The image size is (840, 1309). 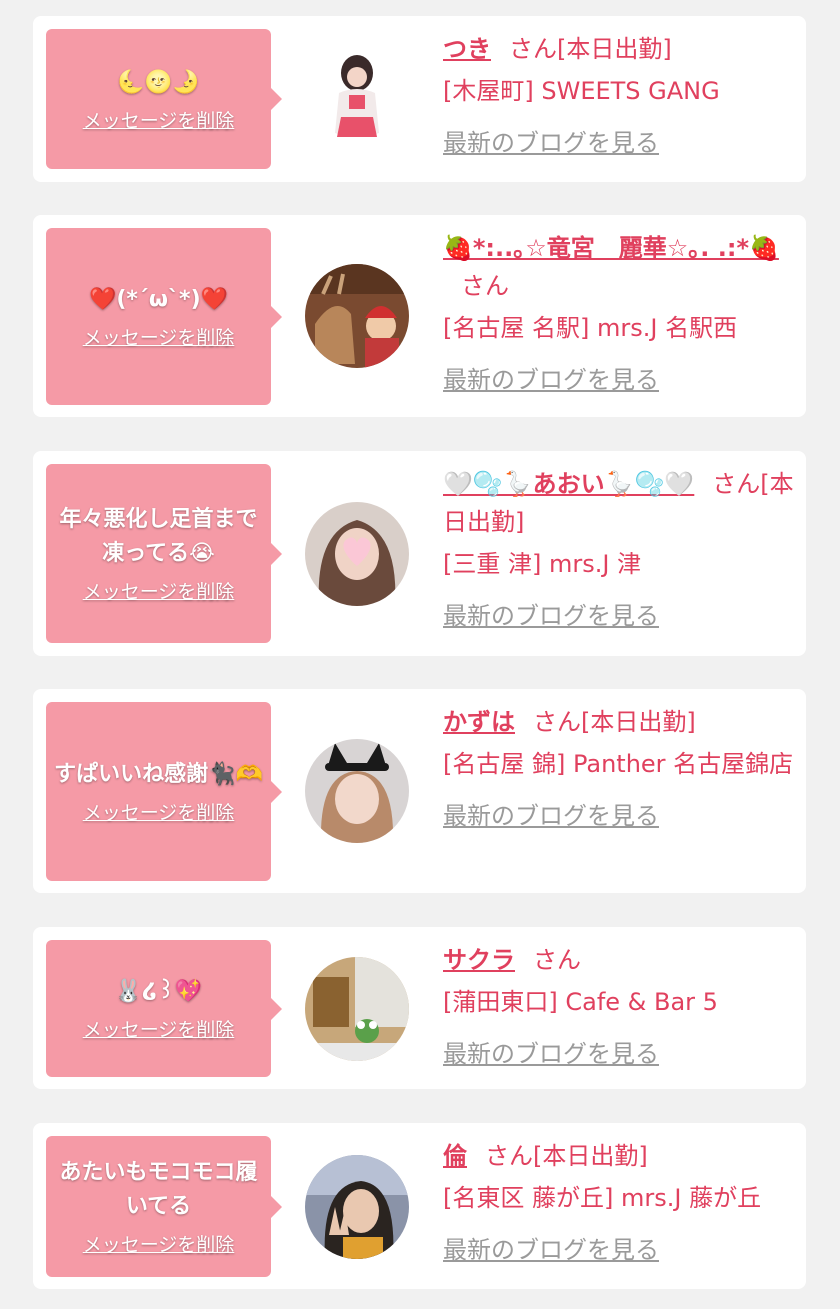 I want to click on message-text: ❤️(*´ω`*)❤️, so click(x=158, y=299).